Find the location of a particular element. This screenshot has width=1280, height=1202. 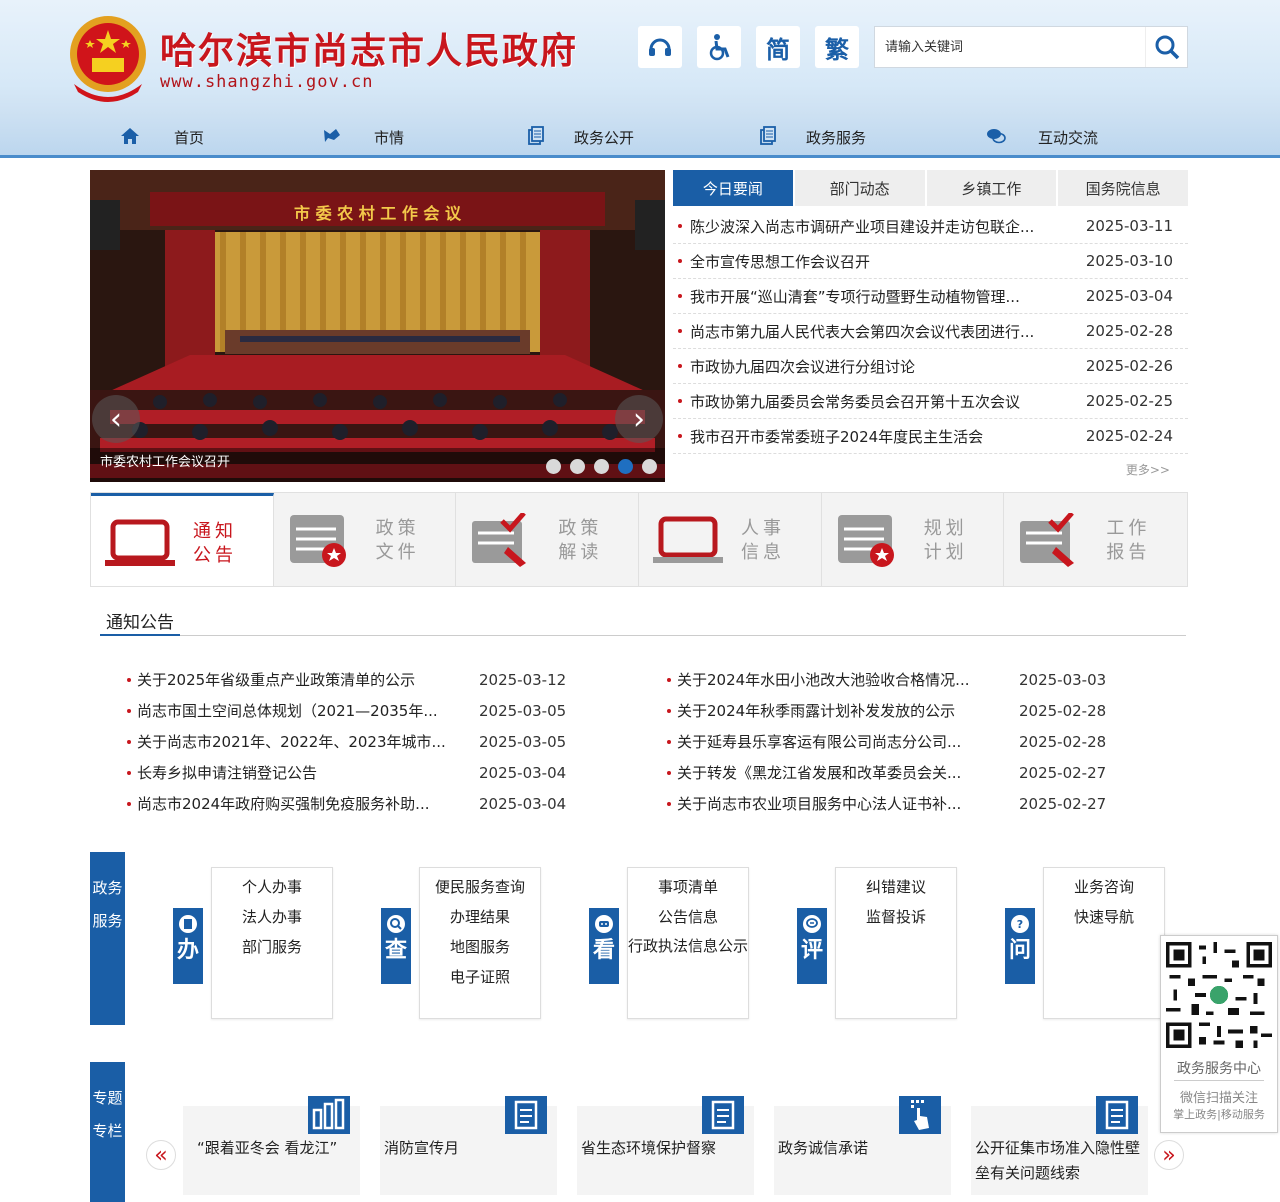

tab-planning: 规划计划 is located at coordinates (913, 539).